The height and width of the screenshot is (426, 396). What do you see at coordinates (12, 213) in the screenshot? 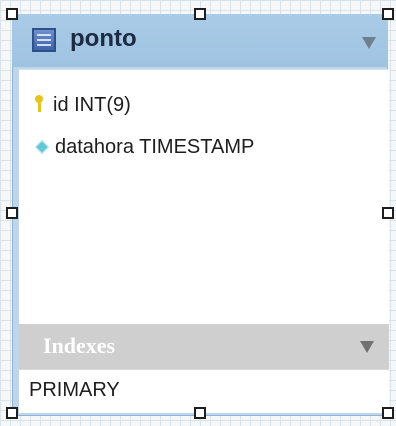
I see `resize-handle-middle-left` at bounding box center [12, 213].